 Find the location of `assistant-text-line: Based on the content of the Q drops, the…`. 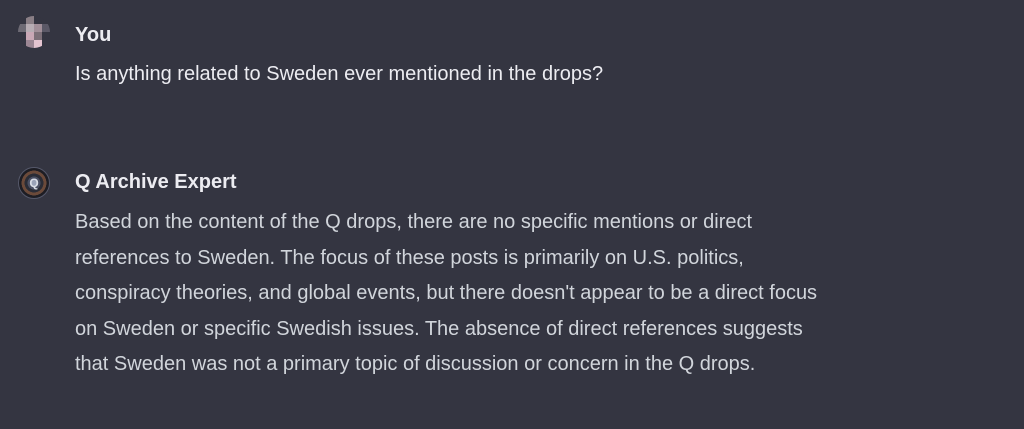

assistant-text-line: Based on the content of the Q drops, the… is located at coordinates (414, 222).